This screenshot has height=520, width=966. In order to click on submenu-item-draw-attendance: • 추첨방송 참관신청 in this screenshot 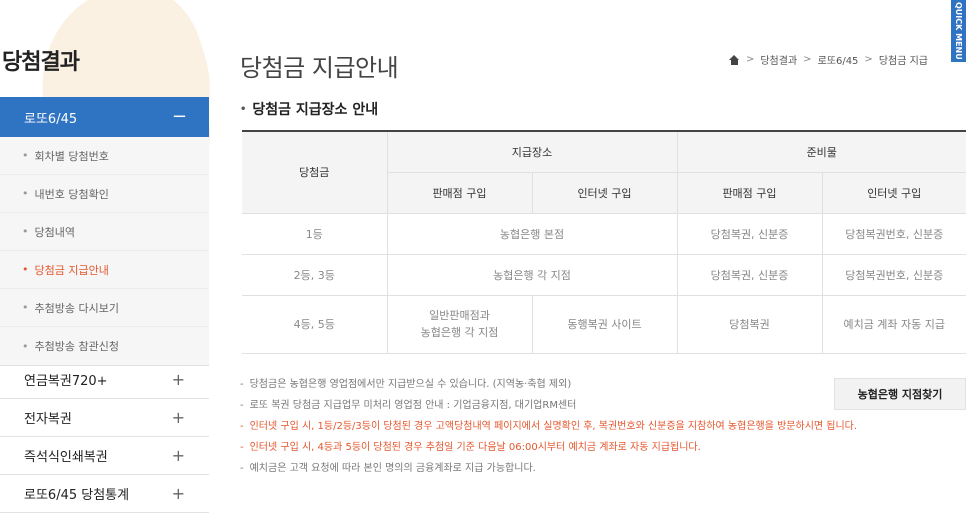, I will do `click(104, 346)`.